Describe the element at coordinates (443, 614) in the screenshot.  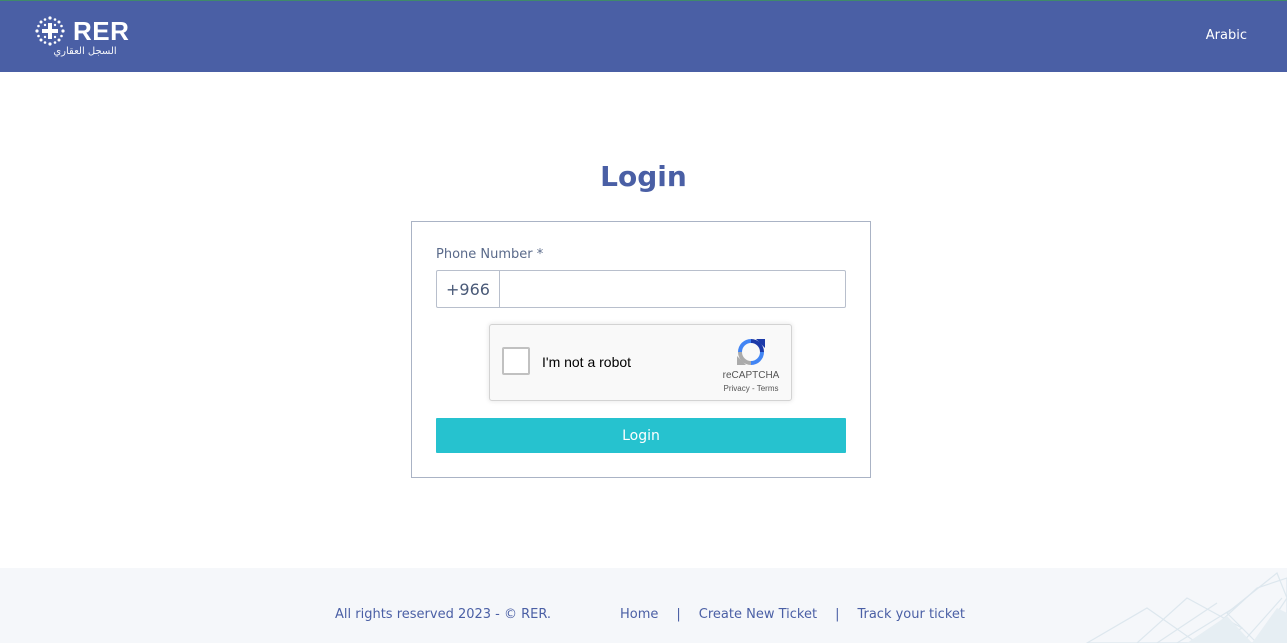
I see `copyright-text: All rights reserved 2023 - © RER.` at that location.